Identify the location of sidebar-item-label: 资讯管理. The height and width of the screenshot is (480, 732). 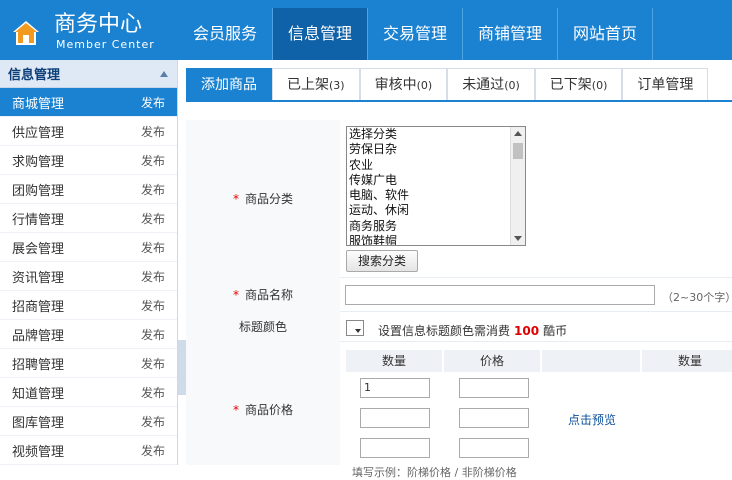
(38, 278).